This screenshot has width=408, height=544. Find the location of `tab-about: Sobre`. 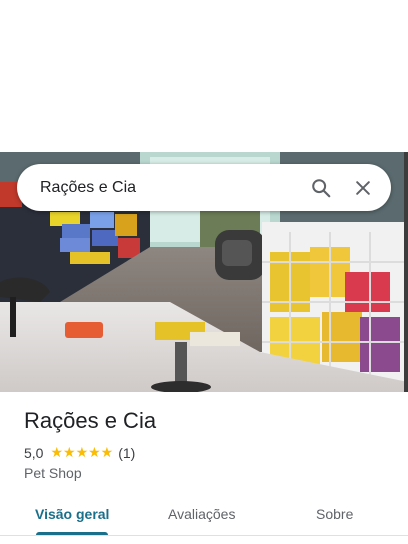

tab-about: Sobre is located at coordinates (334, 514).